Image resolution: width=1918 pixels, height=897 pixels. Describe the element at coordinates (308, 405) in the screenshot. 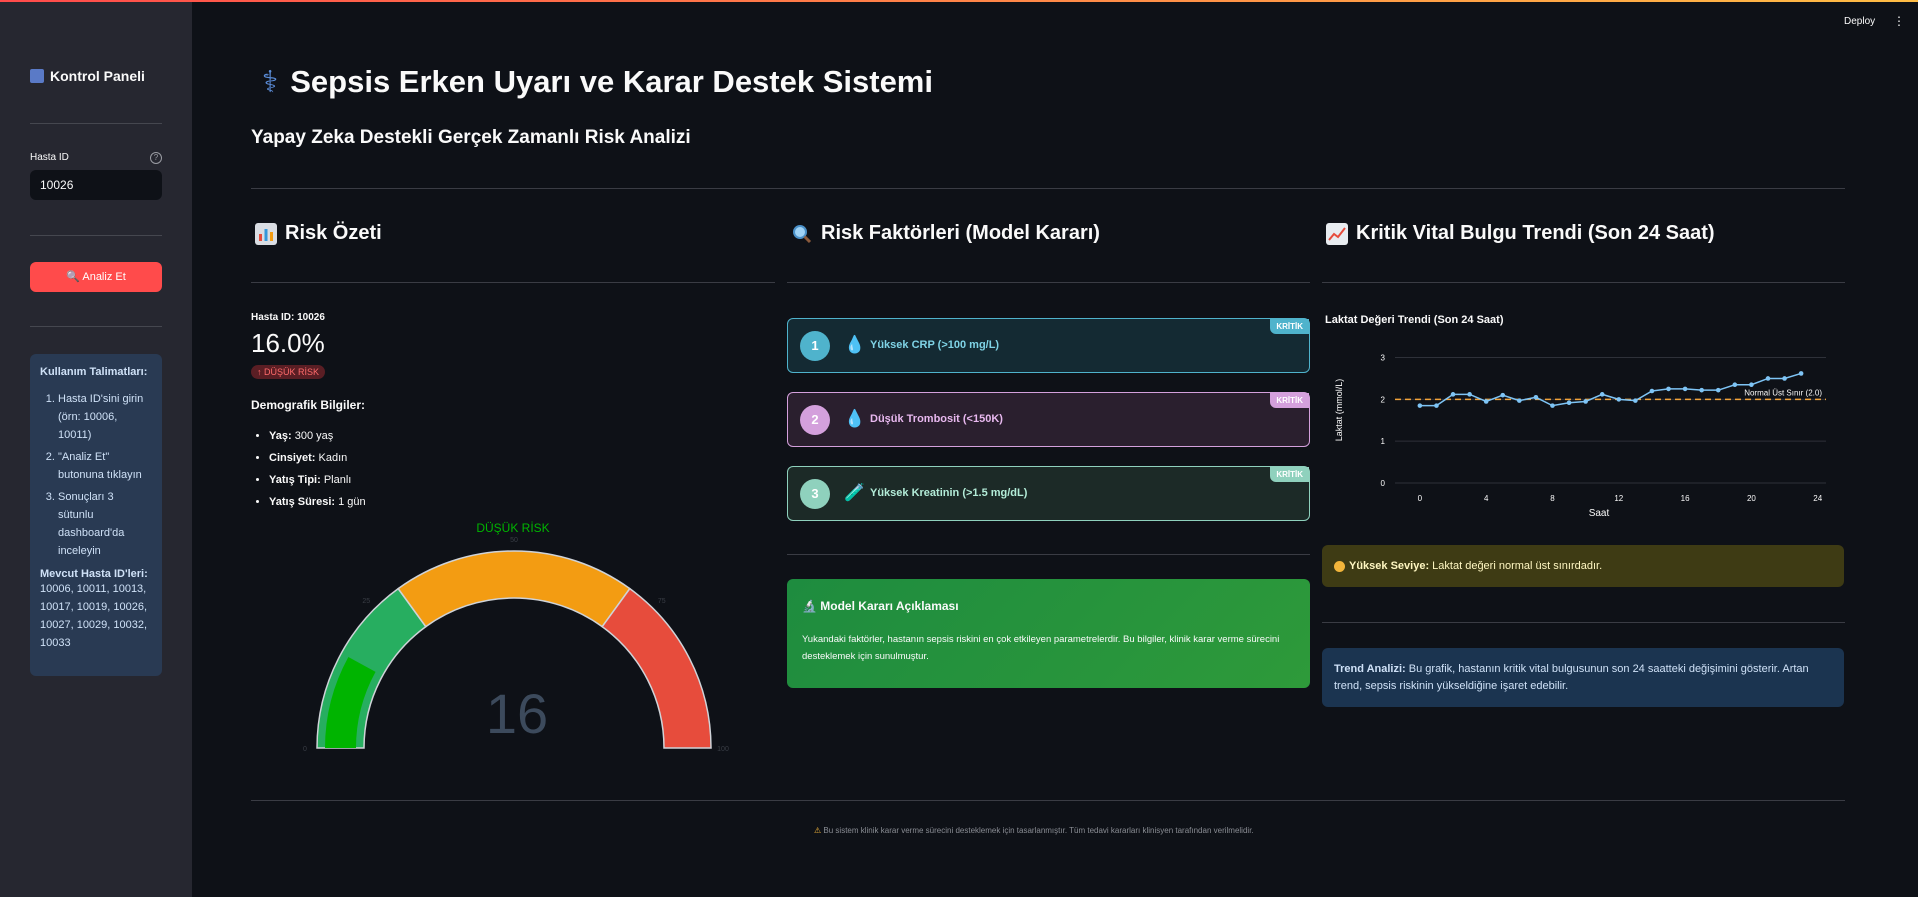

I see `demographics-title: Demografik Bilgiler:` at that location.